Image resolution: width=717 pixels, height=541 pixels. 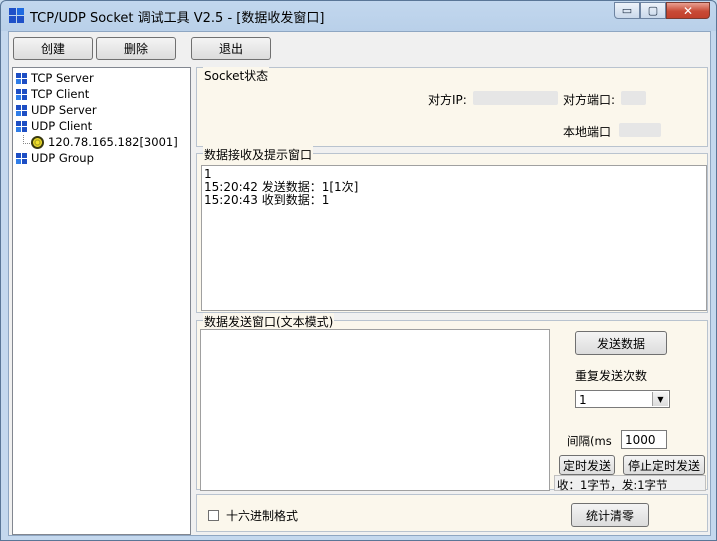 I want to click on hex-format-checkbox, so click(x=213, y=515).